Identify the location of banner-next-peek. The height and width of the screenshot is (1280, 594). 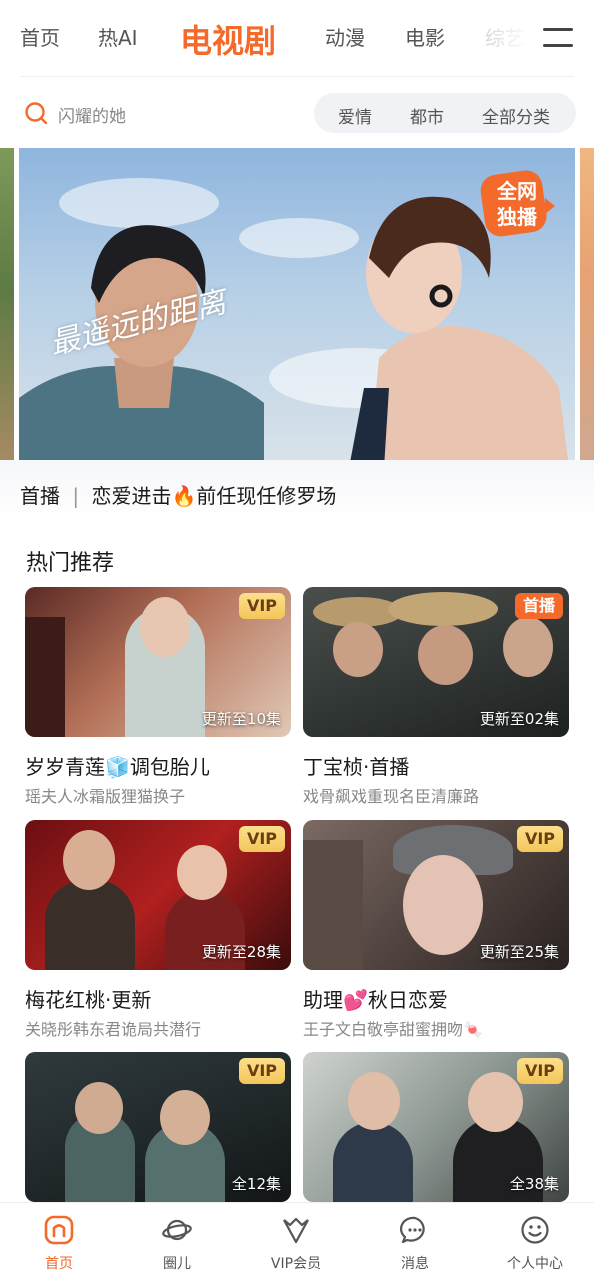
(587, 304).